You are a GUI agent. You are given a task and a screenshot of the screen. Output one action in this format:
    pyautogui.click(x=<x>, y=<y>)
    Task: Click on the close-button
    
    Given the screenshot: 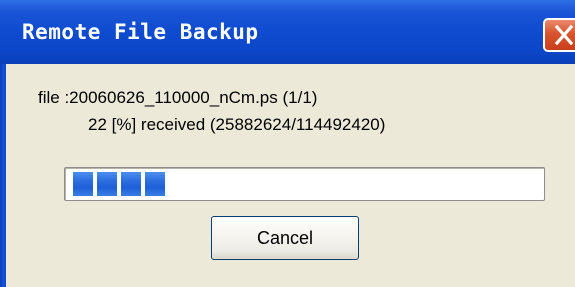 What is the action you would take?
    pyautogui.click(x=559, y=35)
    